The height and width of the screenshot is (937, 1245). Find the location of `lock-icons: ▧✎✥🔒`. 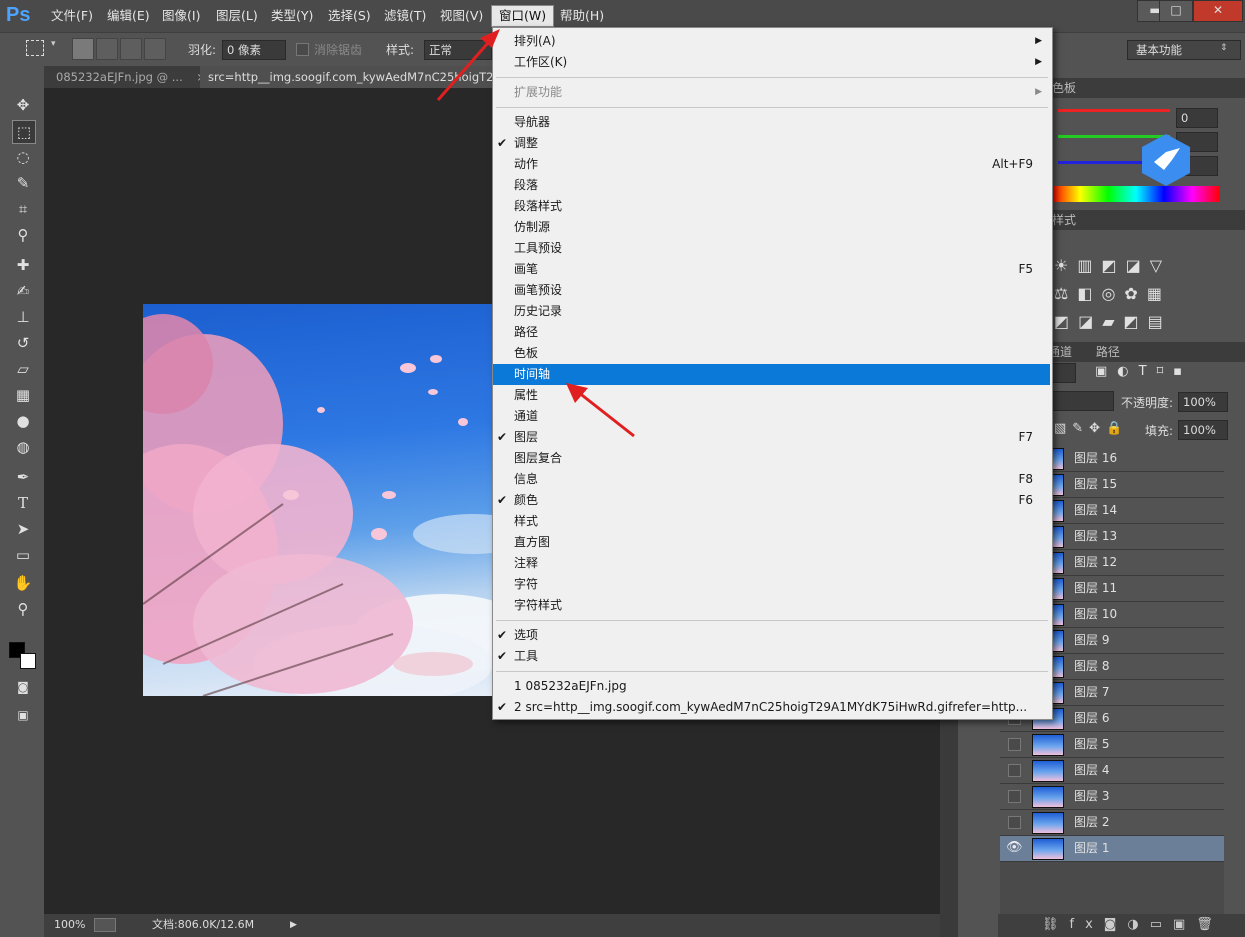

lock-icons: ▧✎✥🔒 is located at coordinates (1091, 428).